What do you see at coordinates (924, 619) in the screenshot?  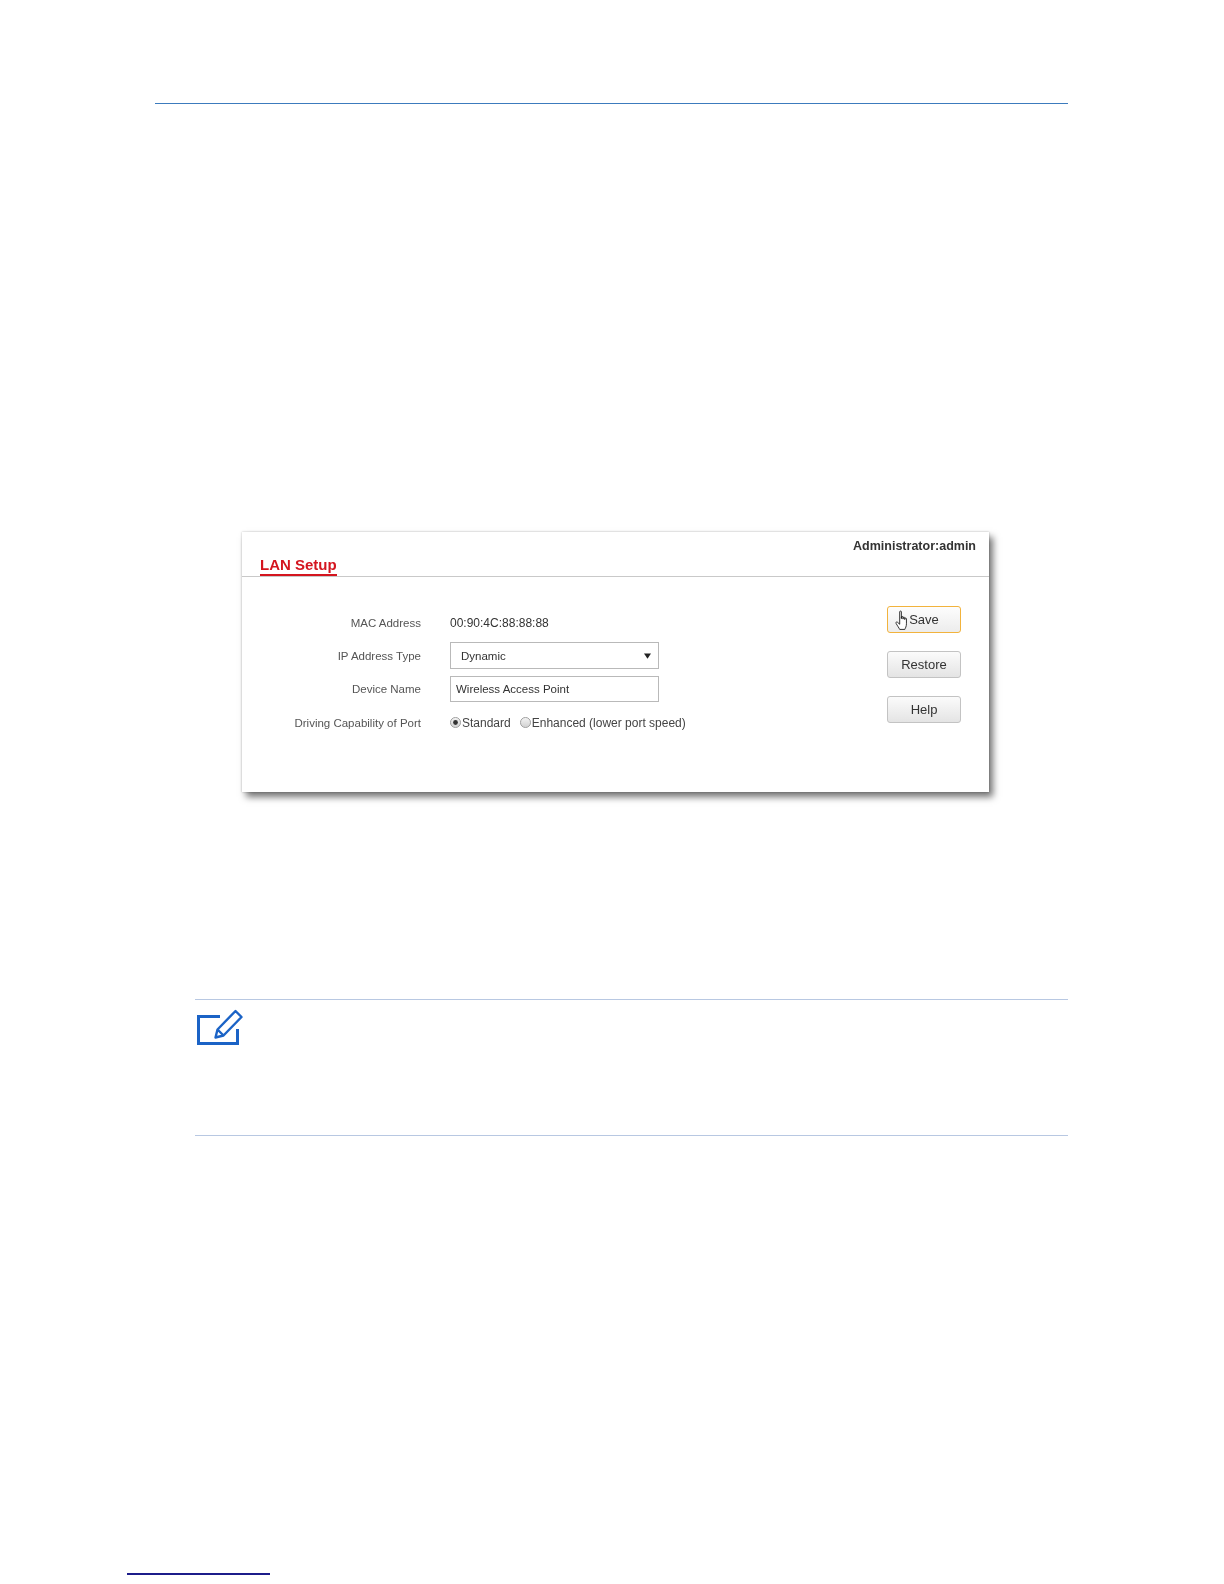 I see `action-button: Save` at bounding box center [924, 619].